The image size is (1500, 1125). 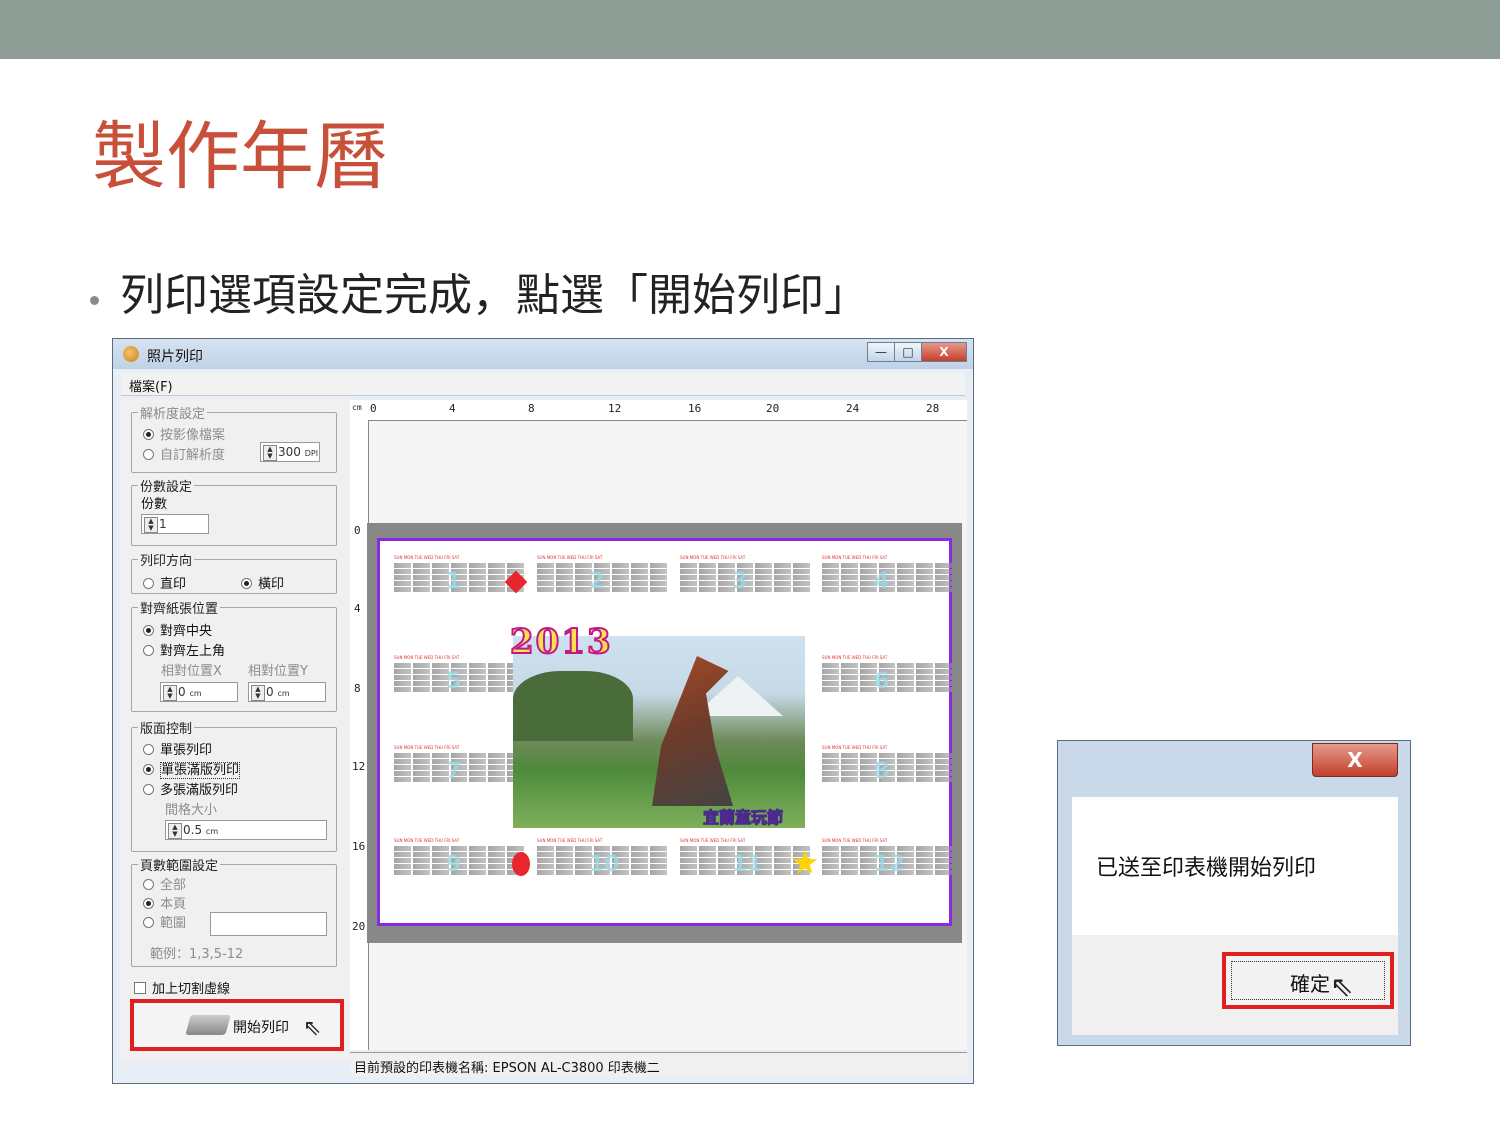 I want to click on pages-example: 範例：1,3,5-12, so click(x=197, y=954).